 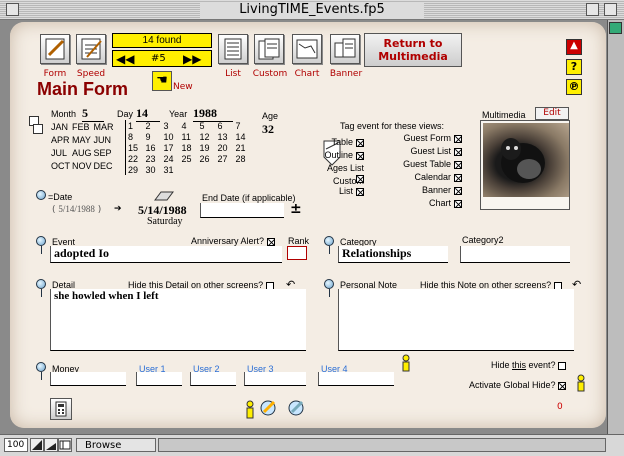 I want to click on mode-indicator: Browse, so click(x=116, y=445).